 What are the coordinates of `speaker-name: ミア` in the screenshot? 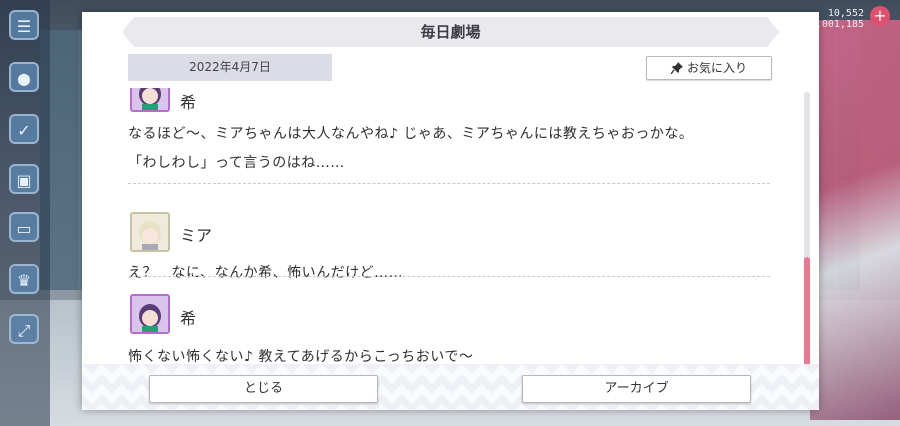 It's located at (196, 235).